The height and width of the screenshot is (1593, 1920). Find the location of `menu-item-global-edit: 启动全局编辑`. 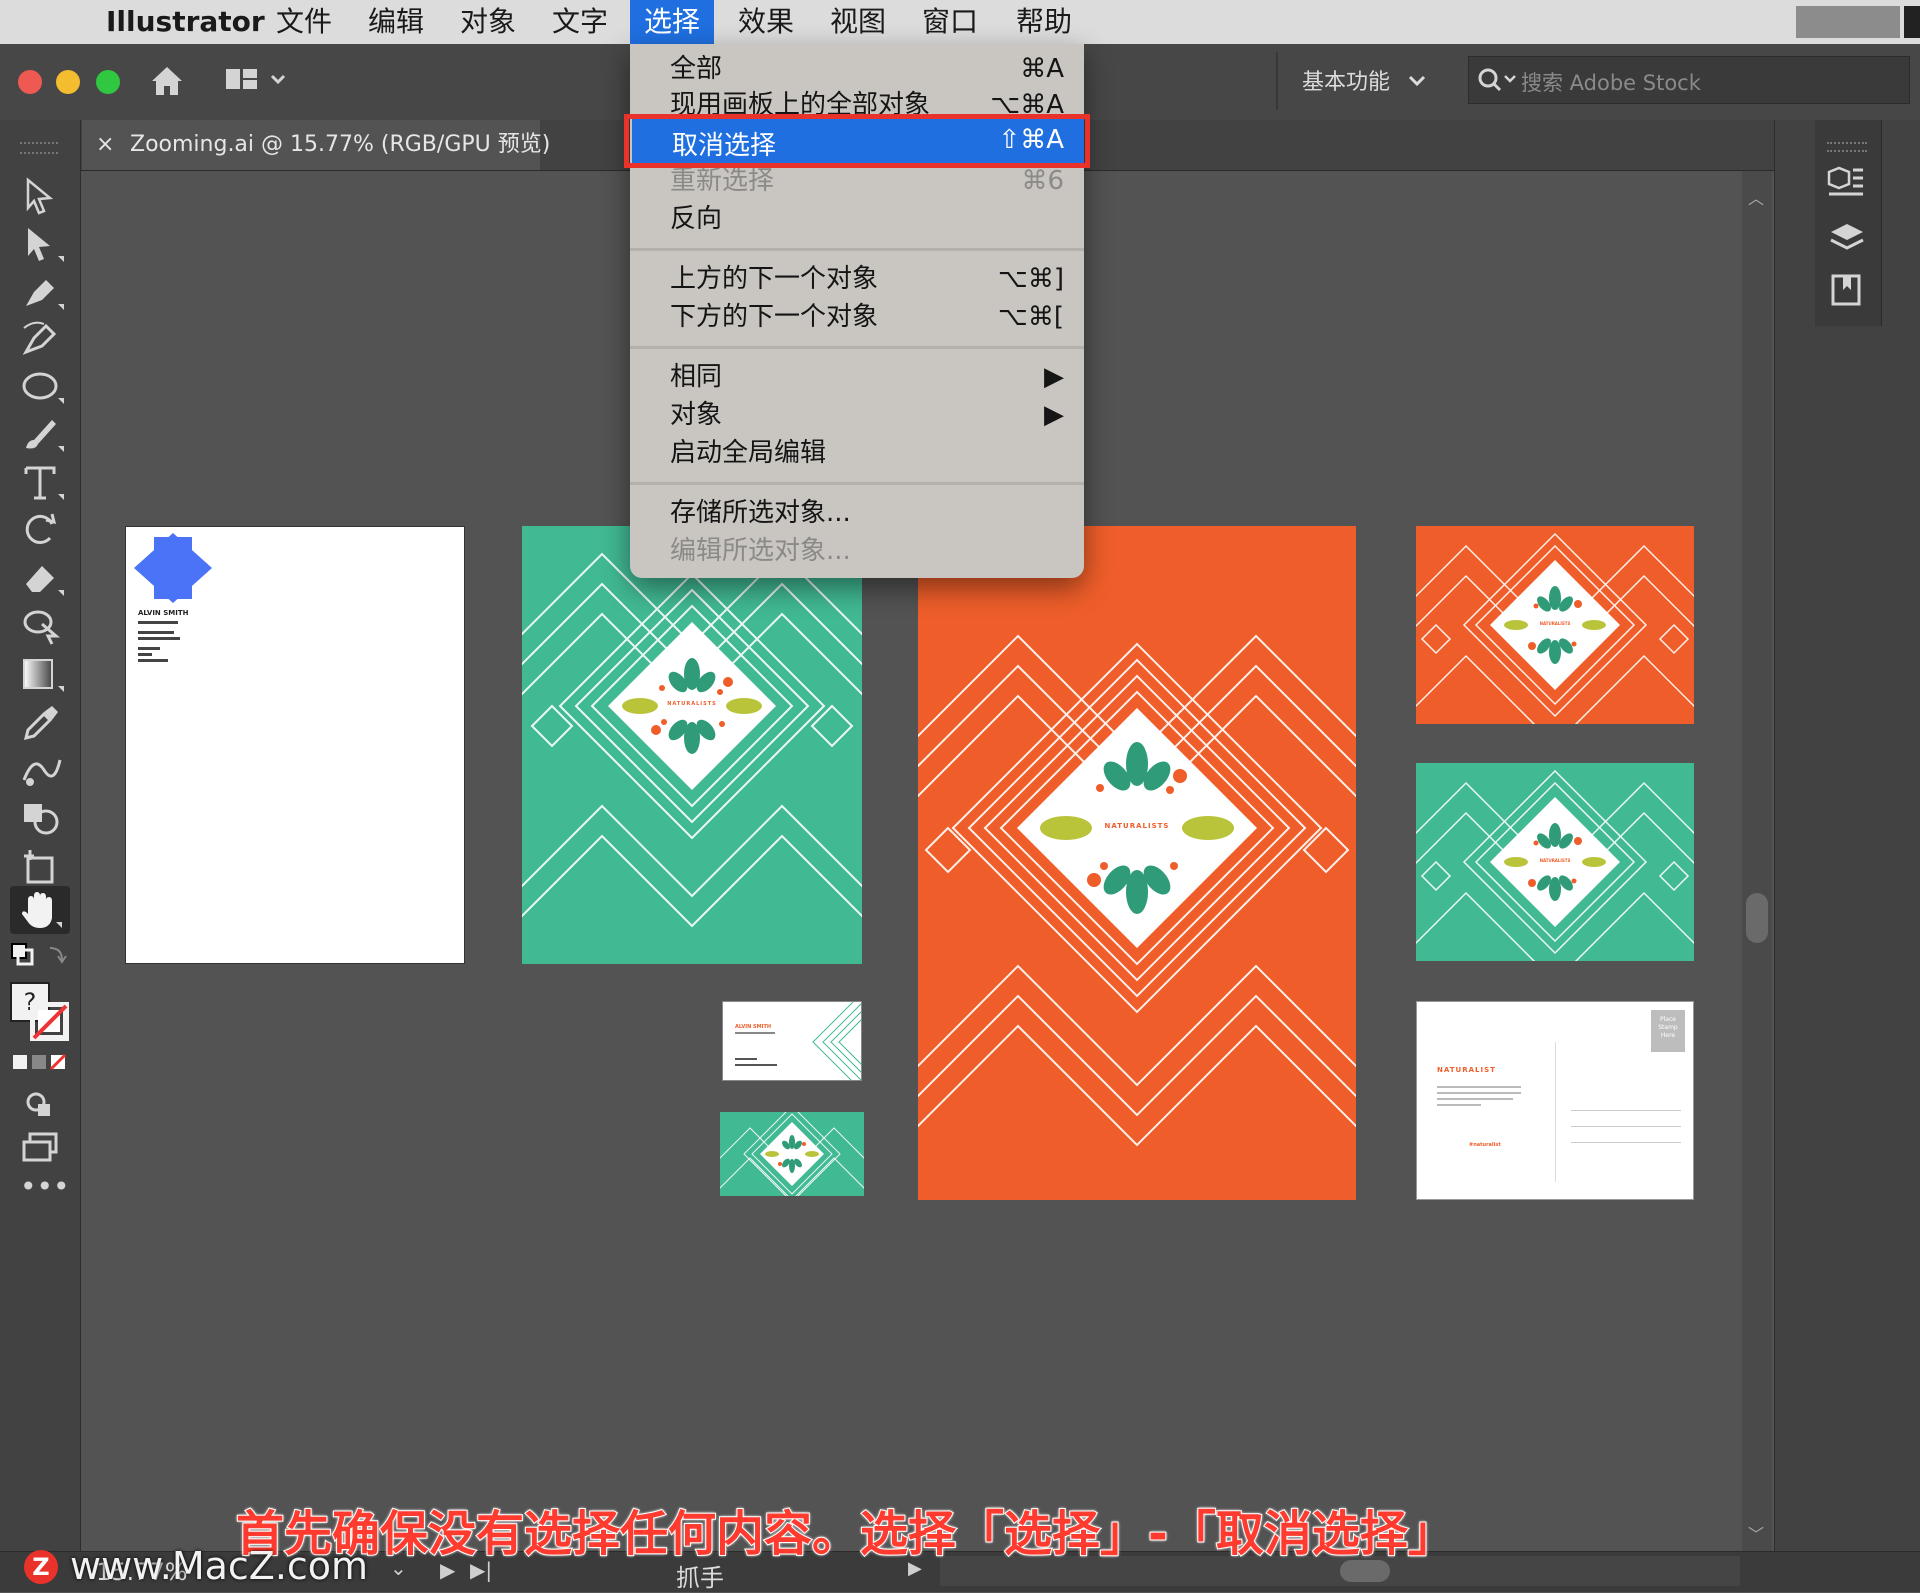

menu-item-global-edit: 启动全局编辑 is located at coordinates (867, 453).